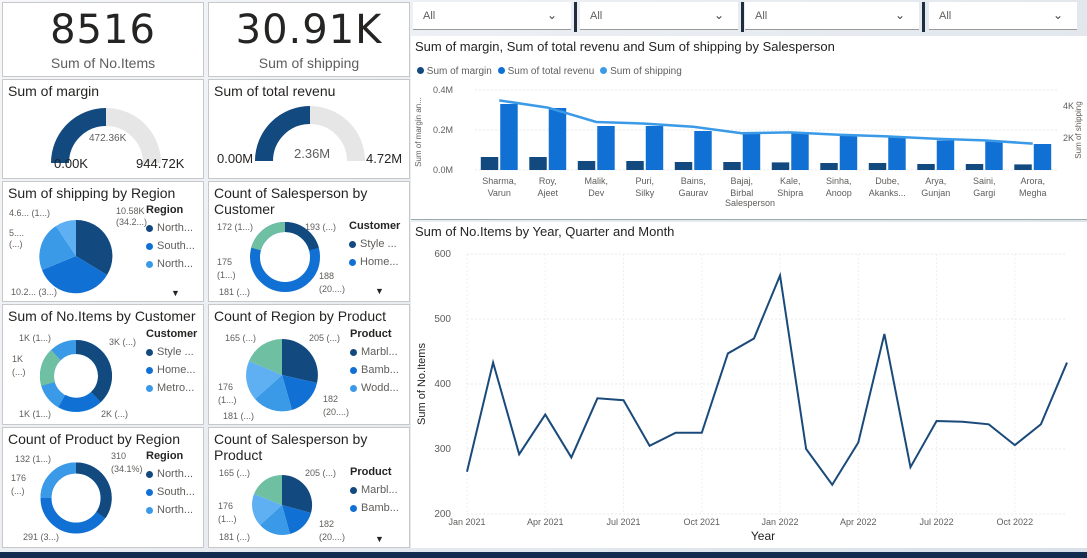 The image size is (1087, 558). What do you see at coordinates (103, 30) in the screenshot?
I see `kpi-value: 8516` at bounding box center [103, 30].